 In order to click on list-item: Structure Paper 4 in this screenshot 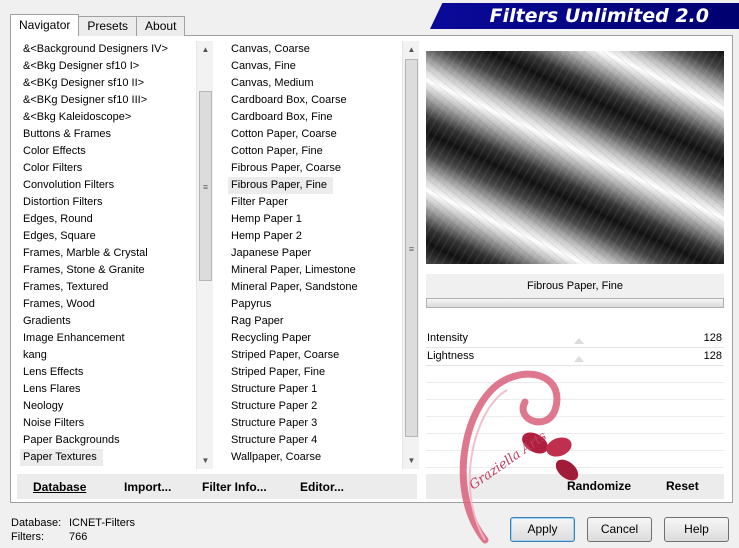, I will do `click(315, 440)`.